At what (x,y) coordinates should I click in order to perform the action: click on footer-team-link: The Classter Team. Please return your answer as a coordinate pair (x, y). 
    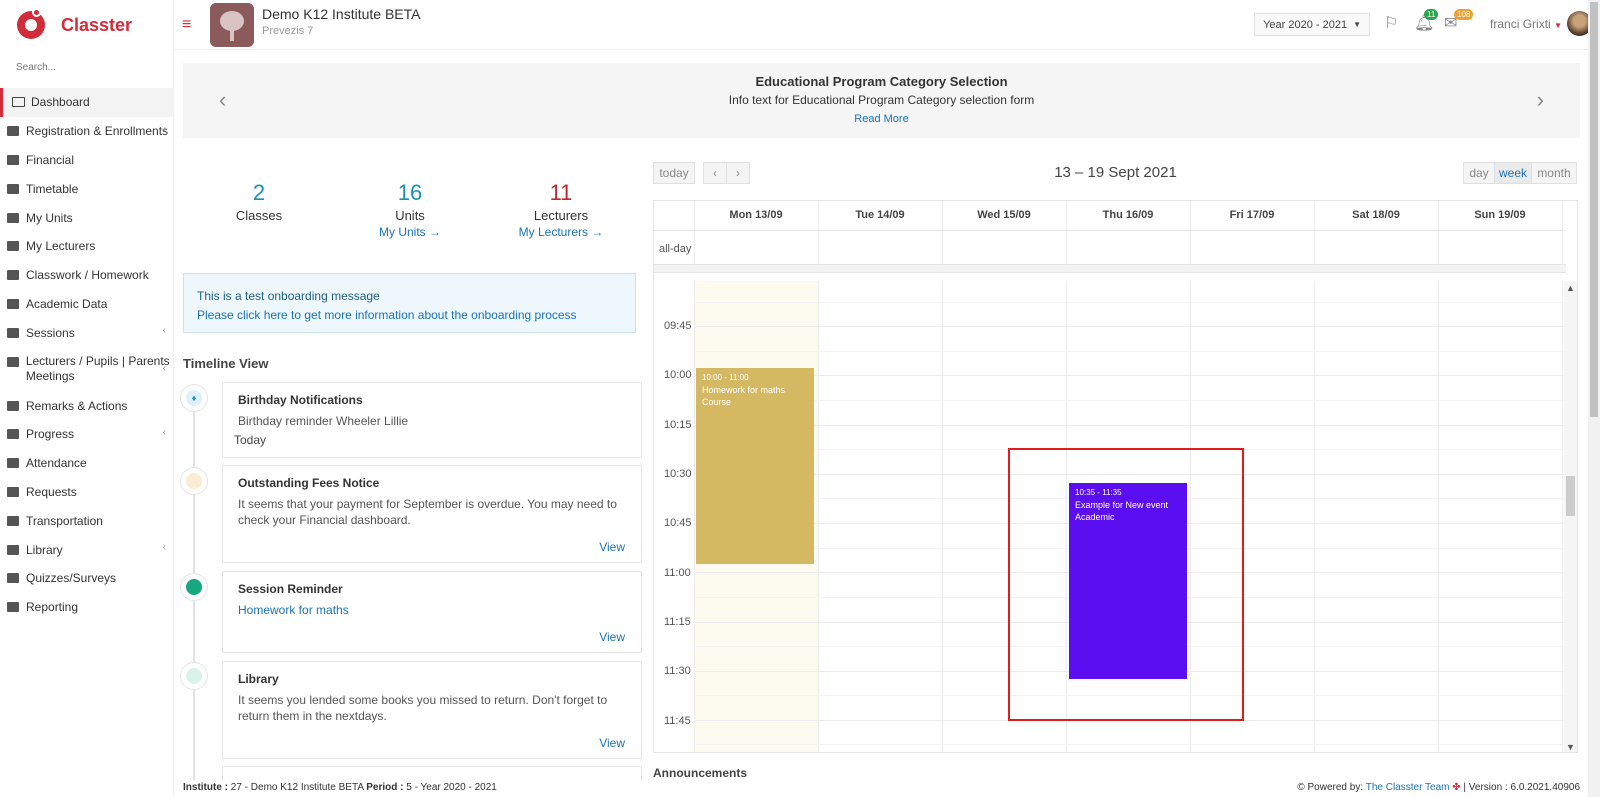
    Looking at the image, I should click on (1408, 787).